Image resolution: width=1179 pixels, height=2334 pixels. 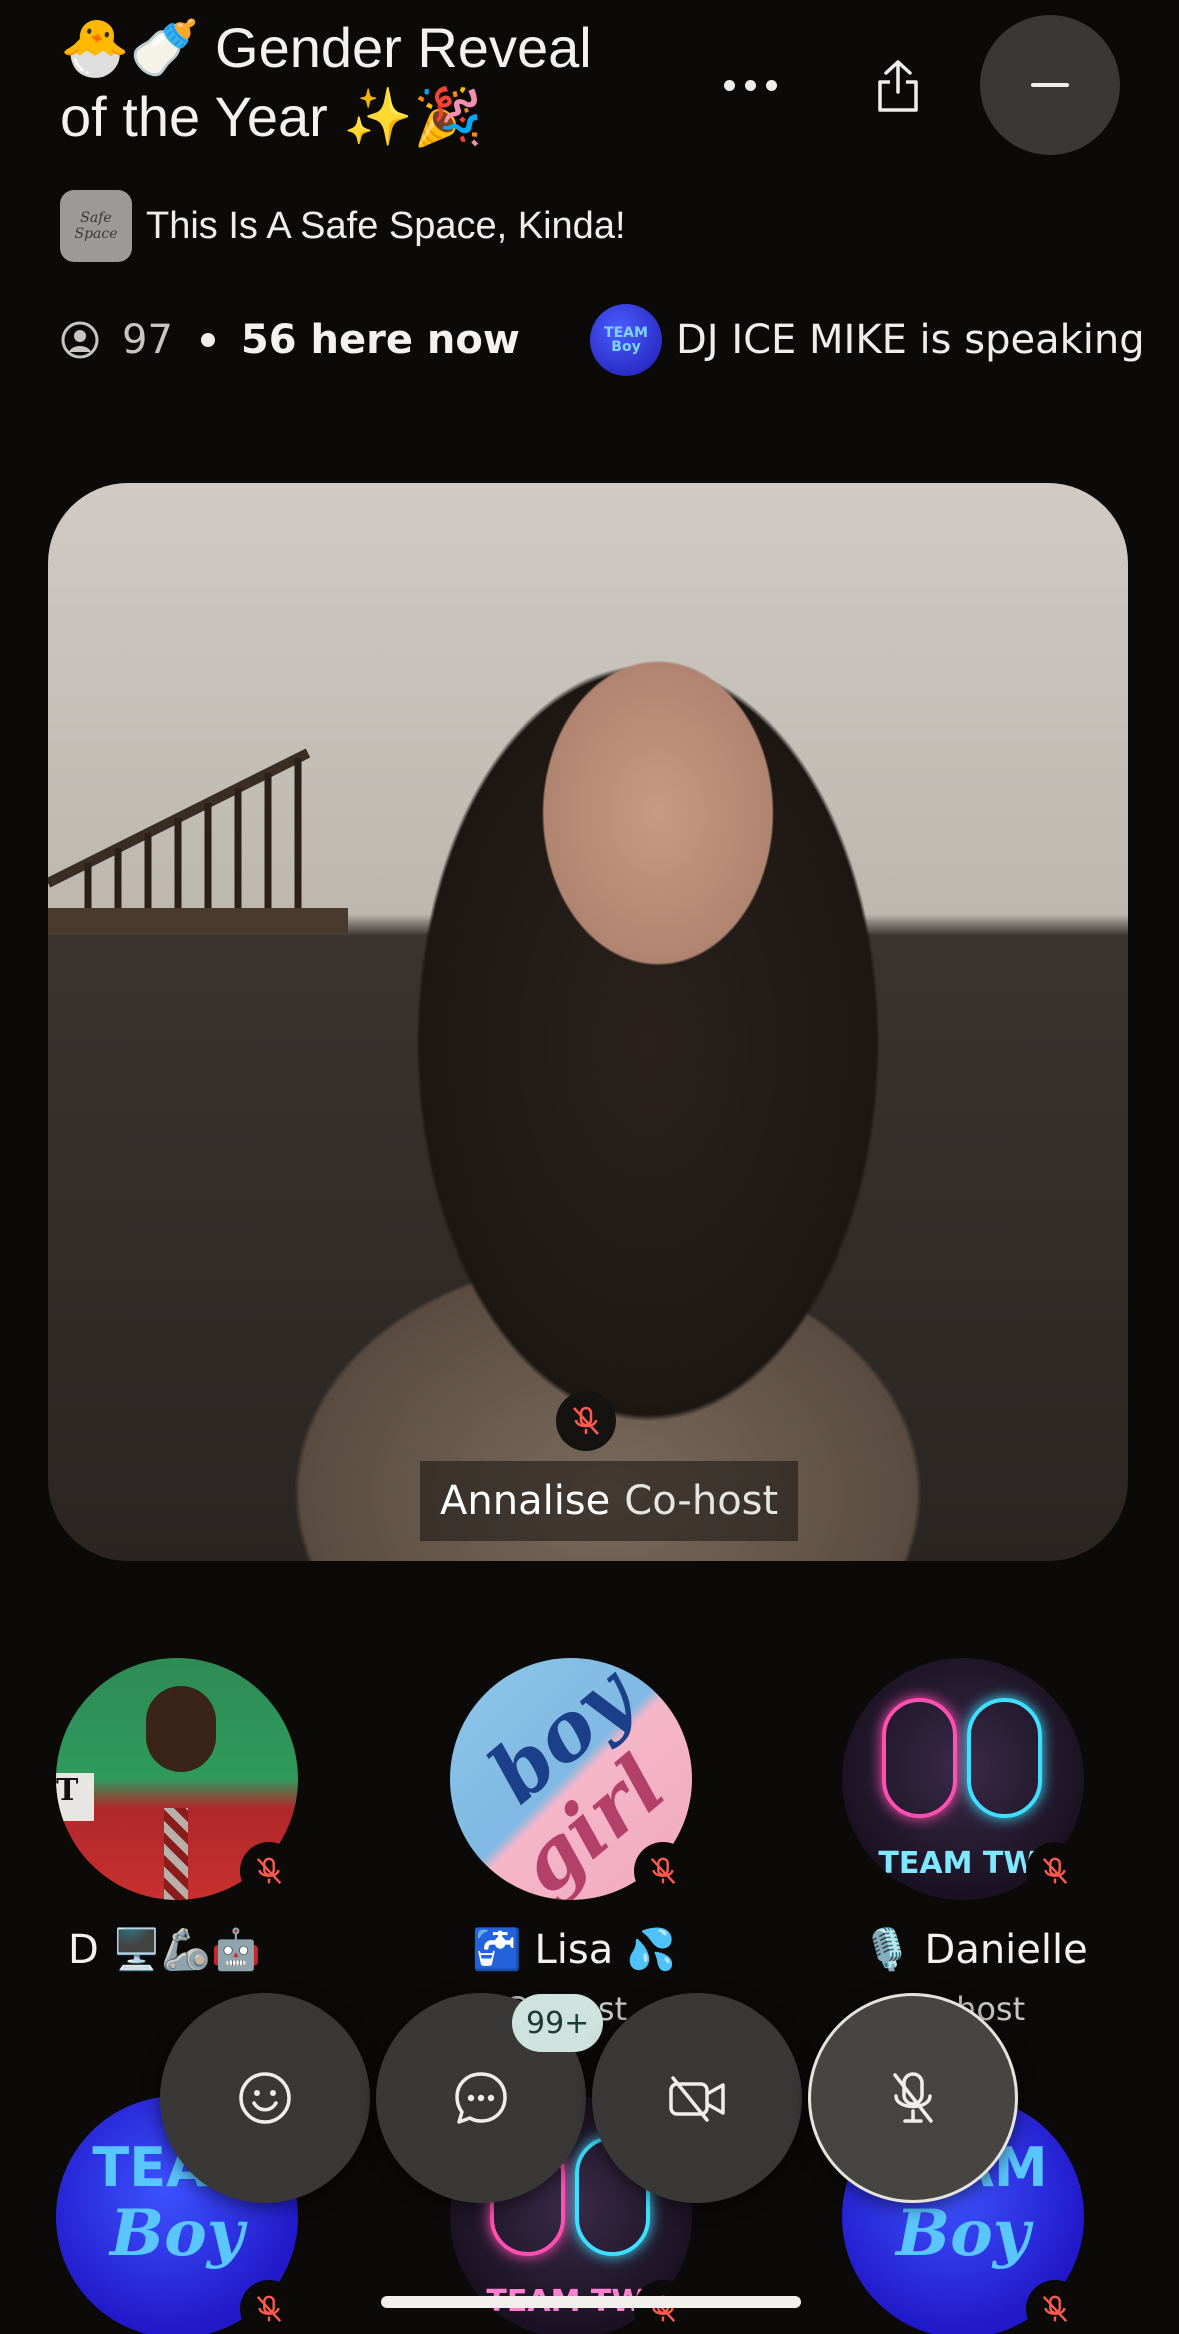 What do you see at coordinates (626, 340) in the screenshot?
I see `speaking-avatar: TEAM Boy` at bounding box center [626, 340].